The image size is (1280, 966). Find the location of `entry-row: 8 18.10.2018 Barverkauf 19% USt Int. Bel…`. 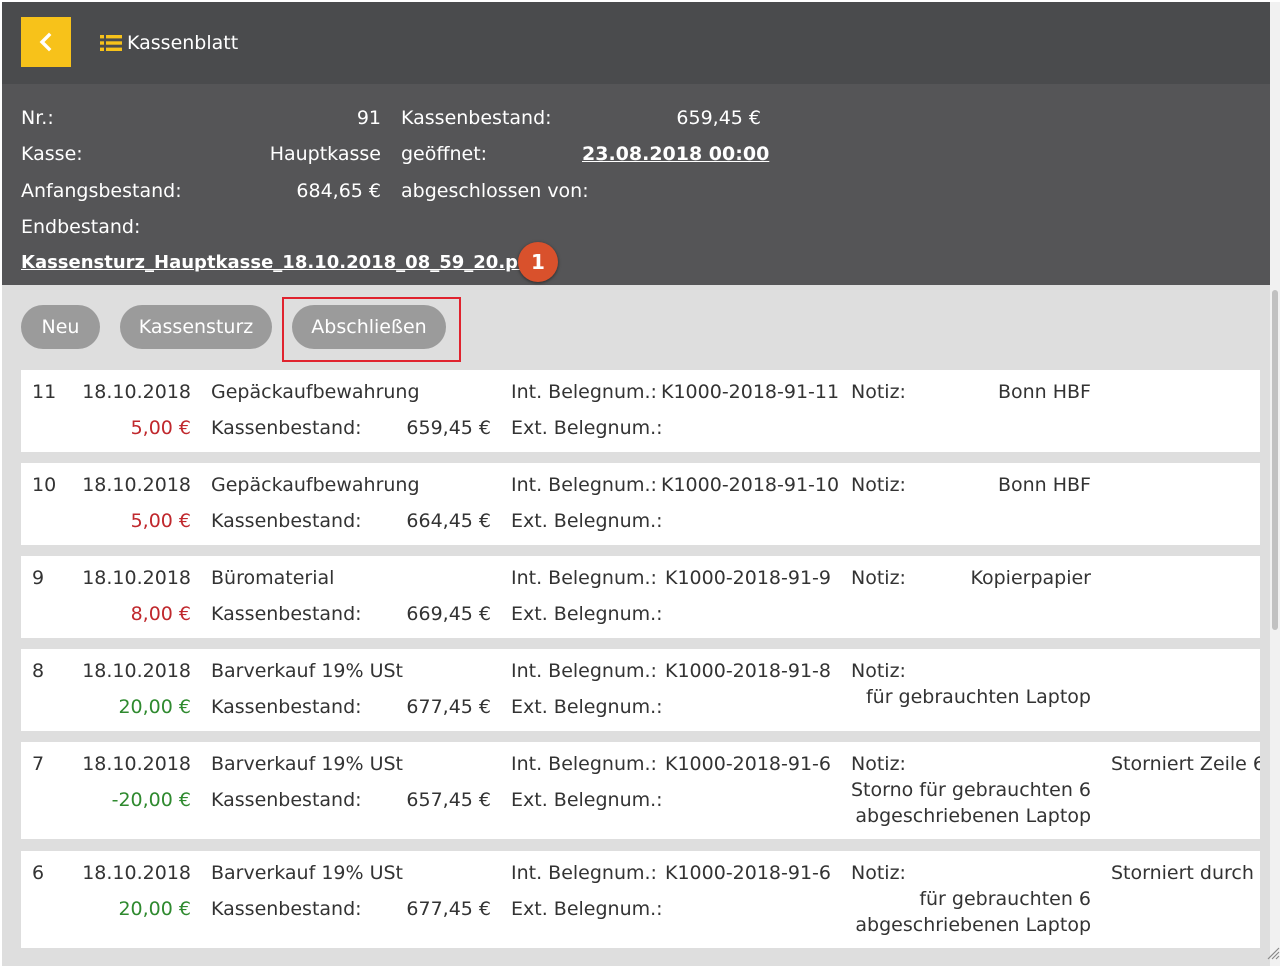

entry-row: 8 18.10.2018 Barverkauf 19% USt Int. Bel… is located at coordinates (640, 690).